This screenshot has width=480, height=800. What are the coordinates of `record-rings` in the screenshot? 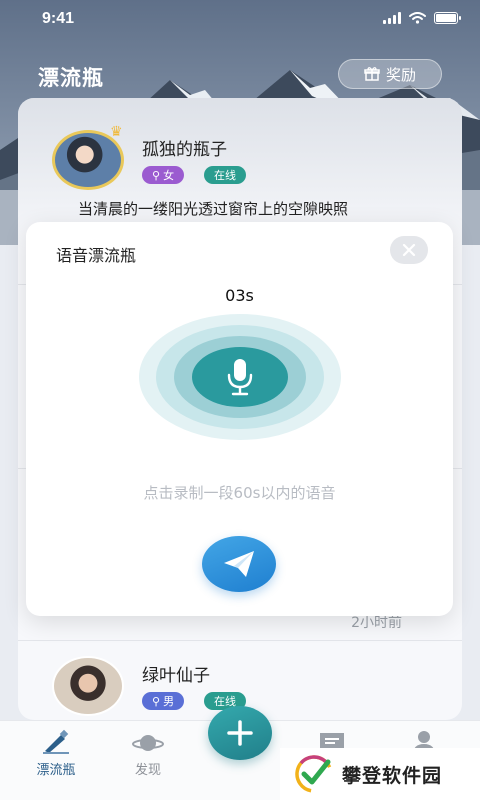 It's located at (240, 377).